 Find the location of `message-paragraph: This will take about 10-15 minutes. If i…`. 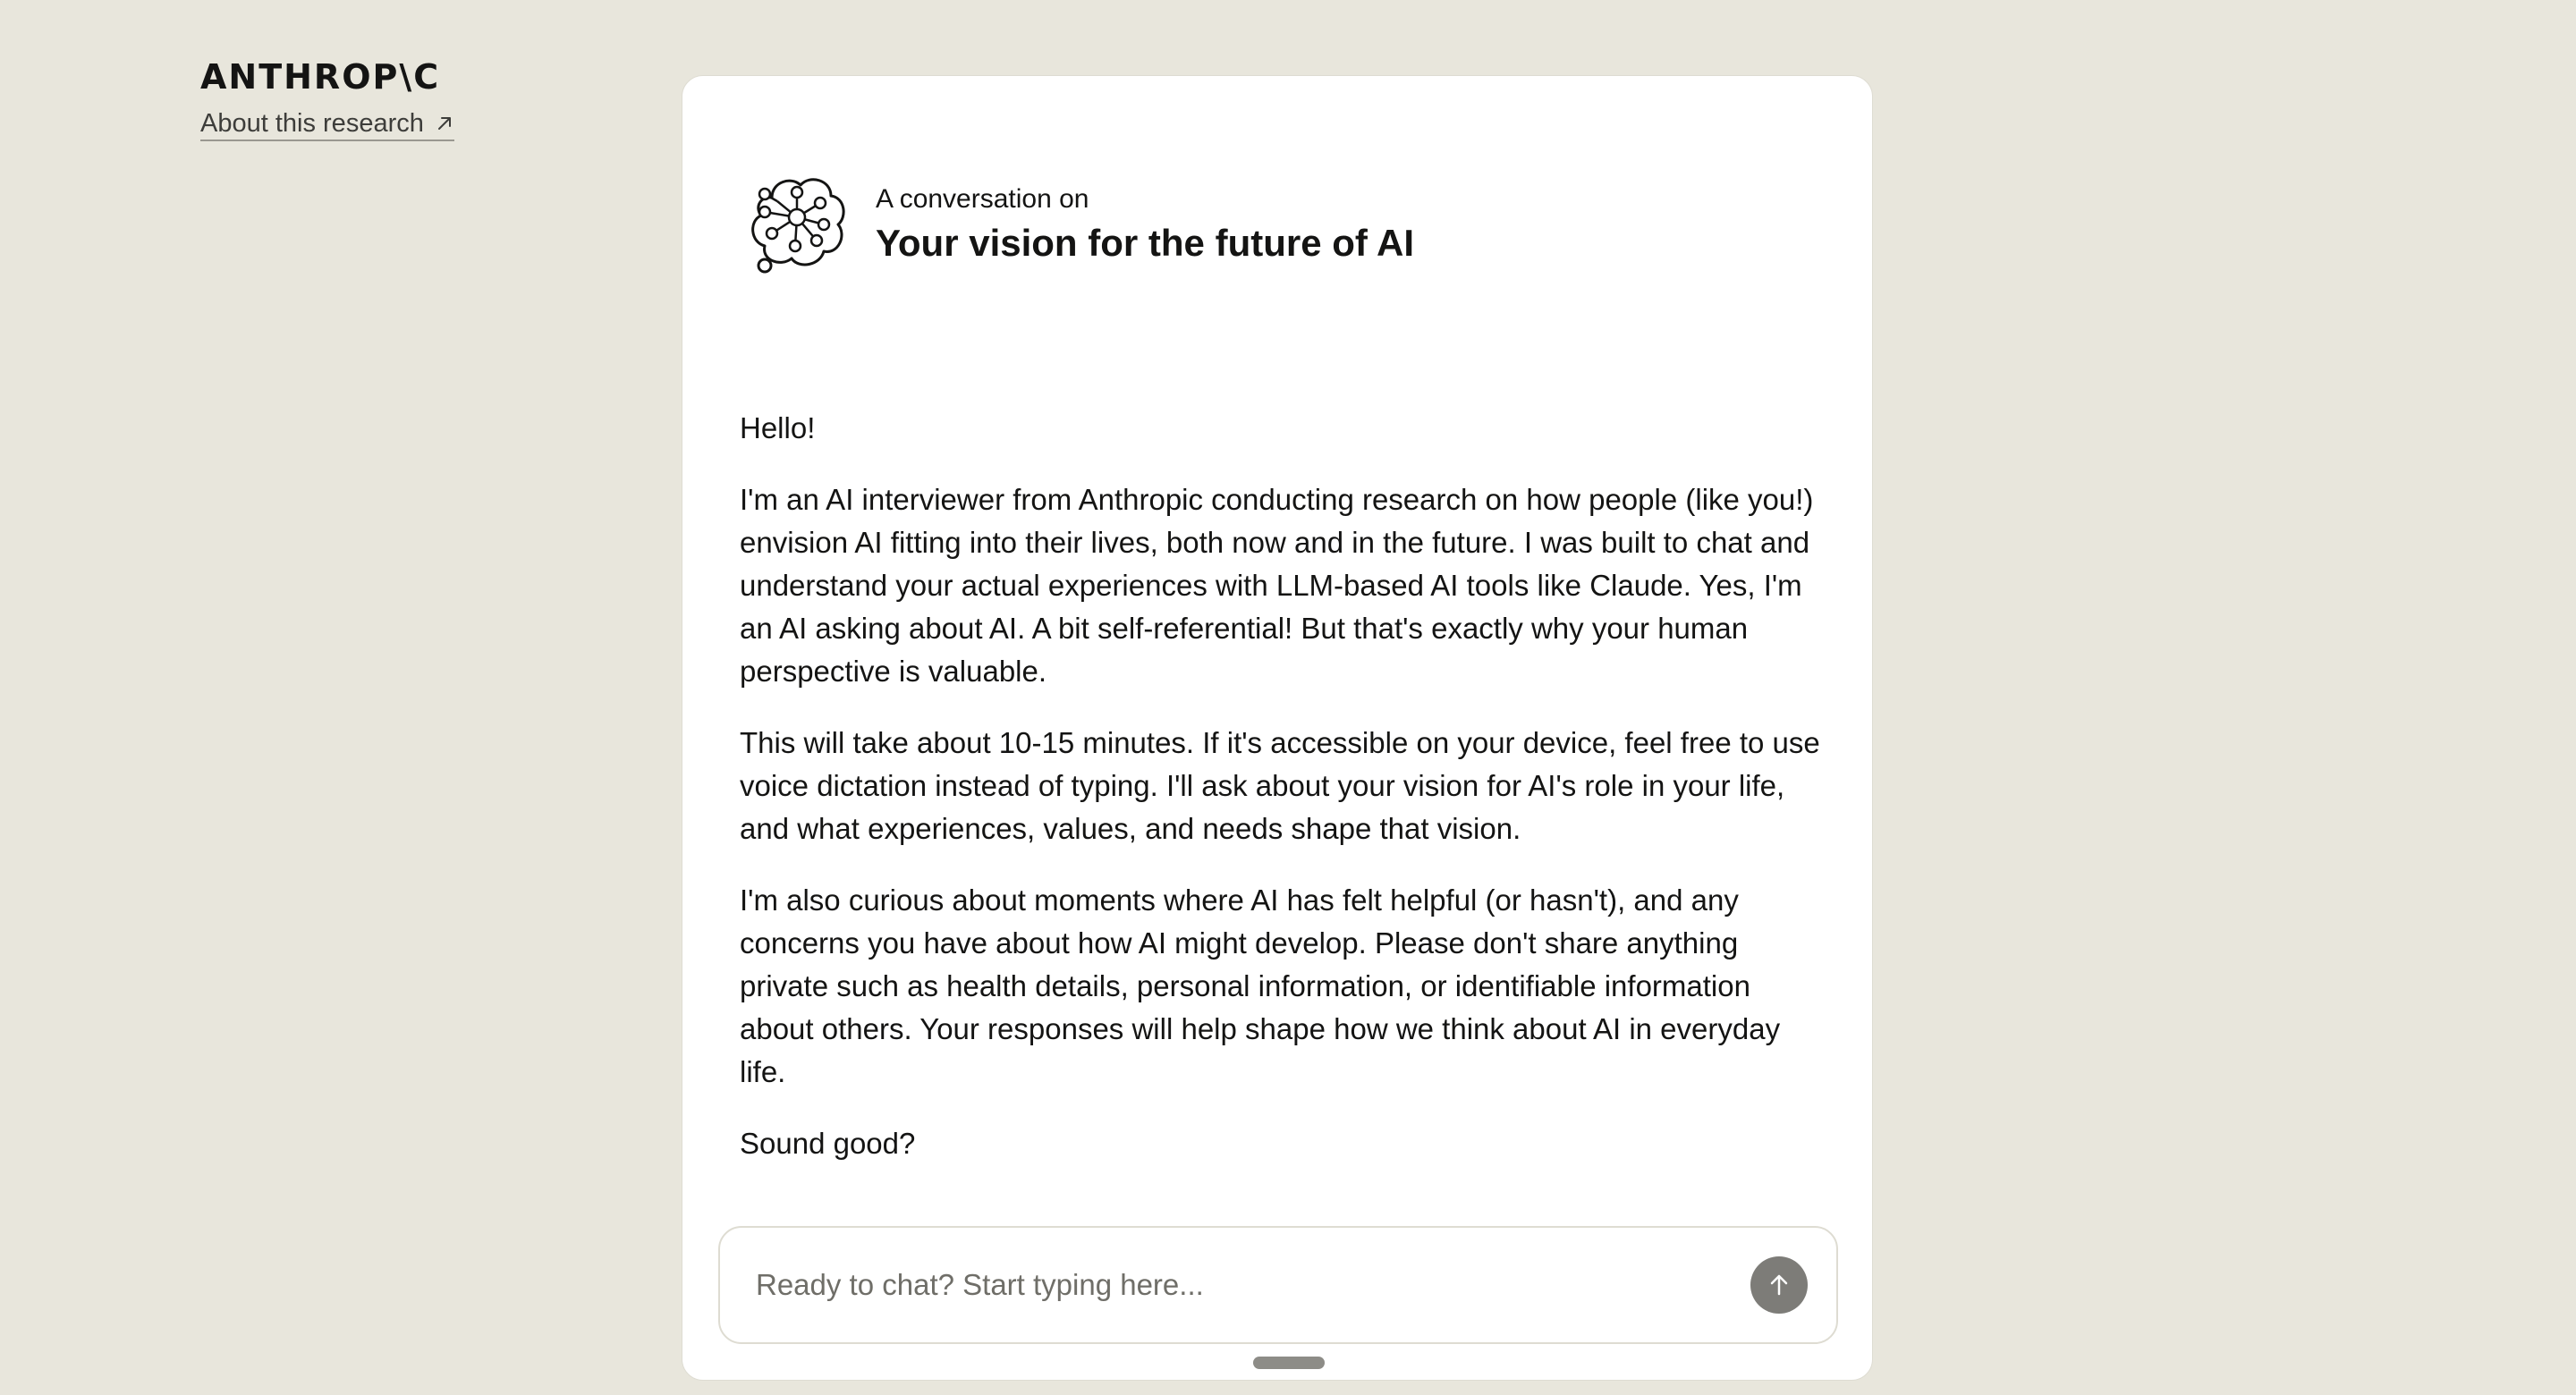

message-paragraph: This will take about 10-15 minutes. If i… is located at coordinates (1280, 785).